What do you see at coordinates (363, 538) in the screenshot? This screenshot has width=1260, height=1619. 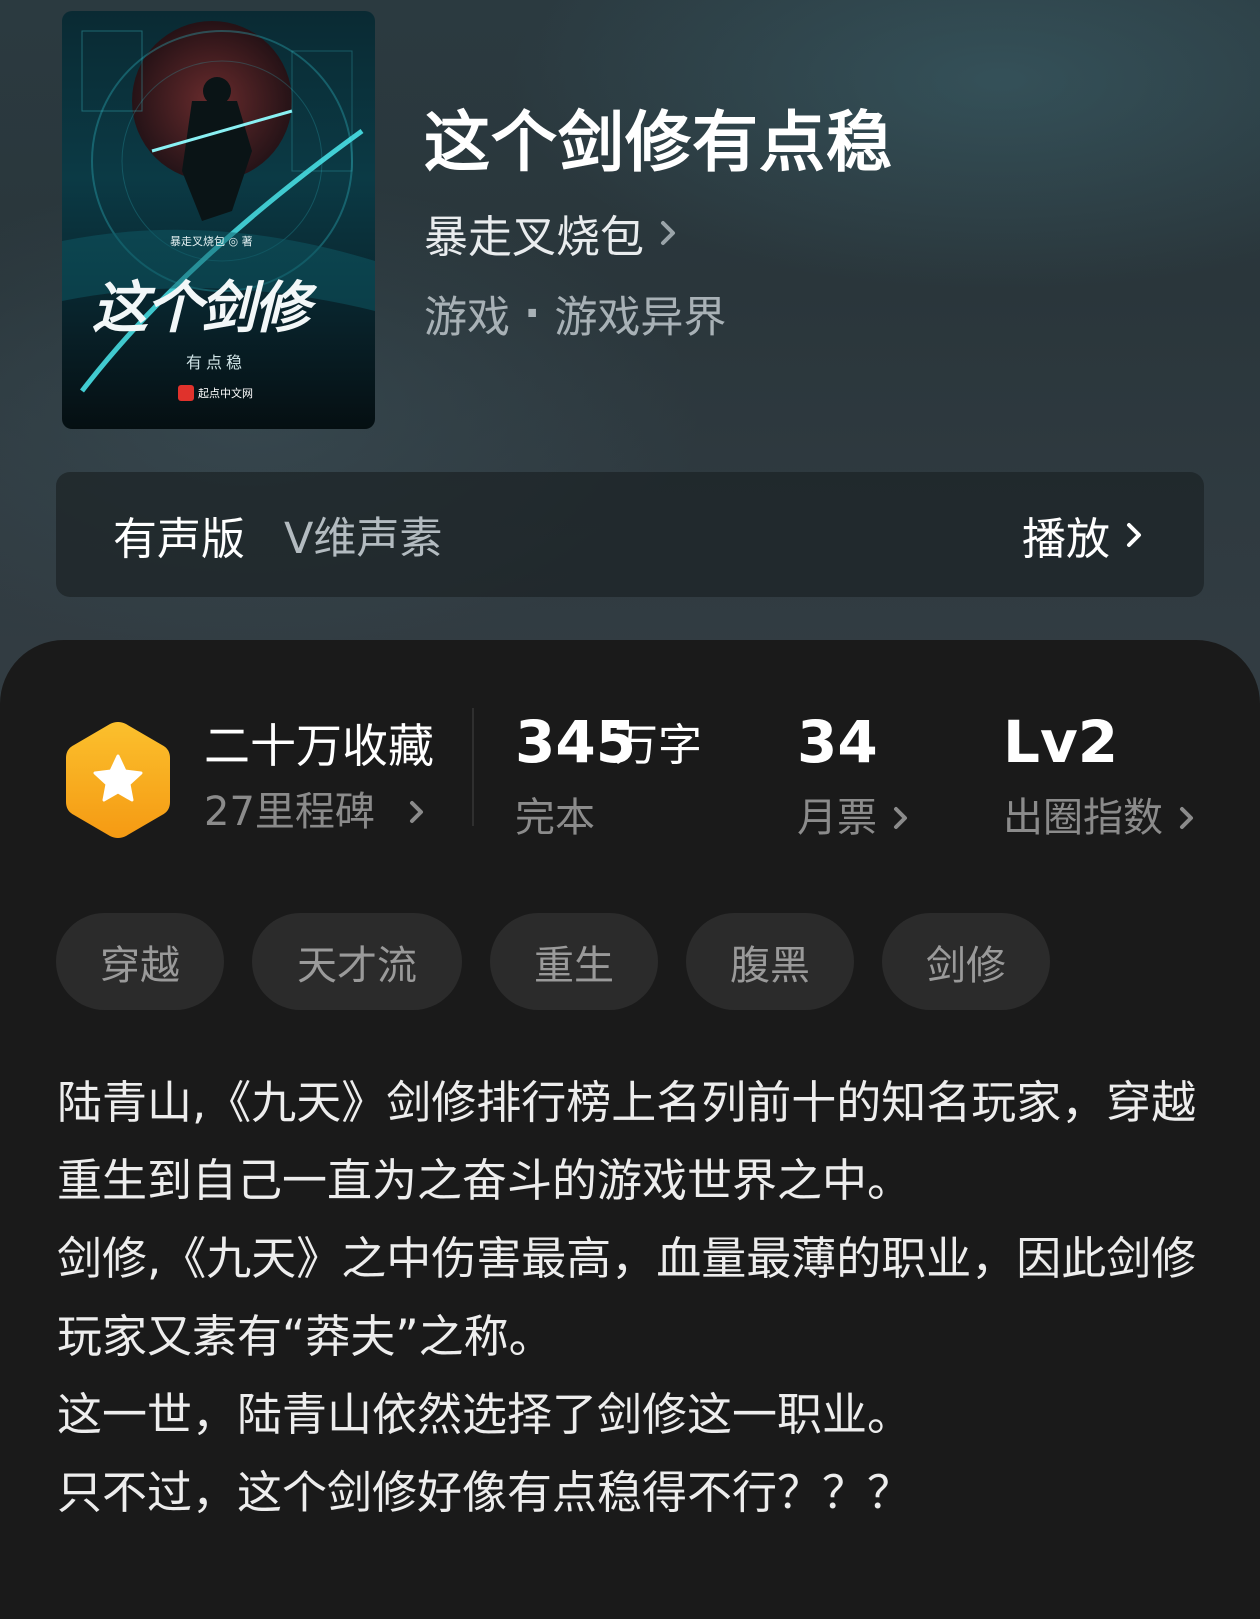 I see `audio-narrator: V维声素` at bounding box center [363, 538].